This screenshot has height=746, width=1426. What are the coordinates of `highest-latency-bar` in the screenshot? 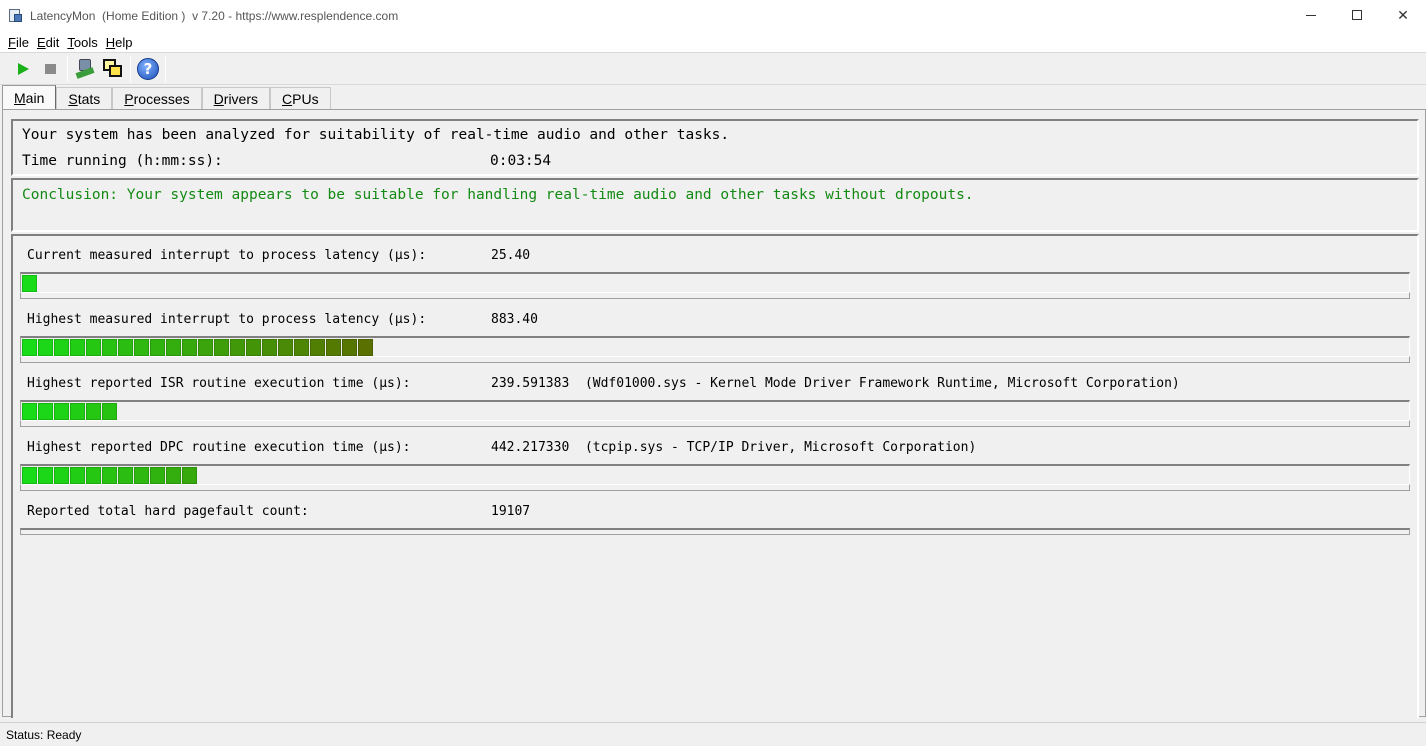 It's located at (715, 349).